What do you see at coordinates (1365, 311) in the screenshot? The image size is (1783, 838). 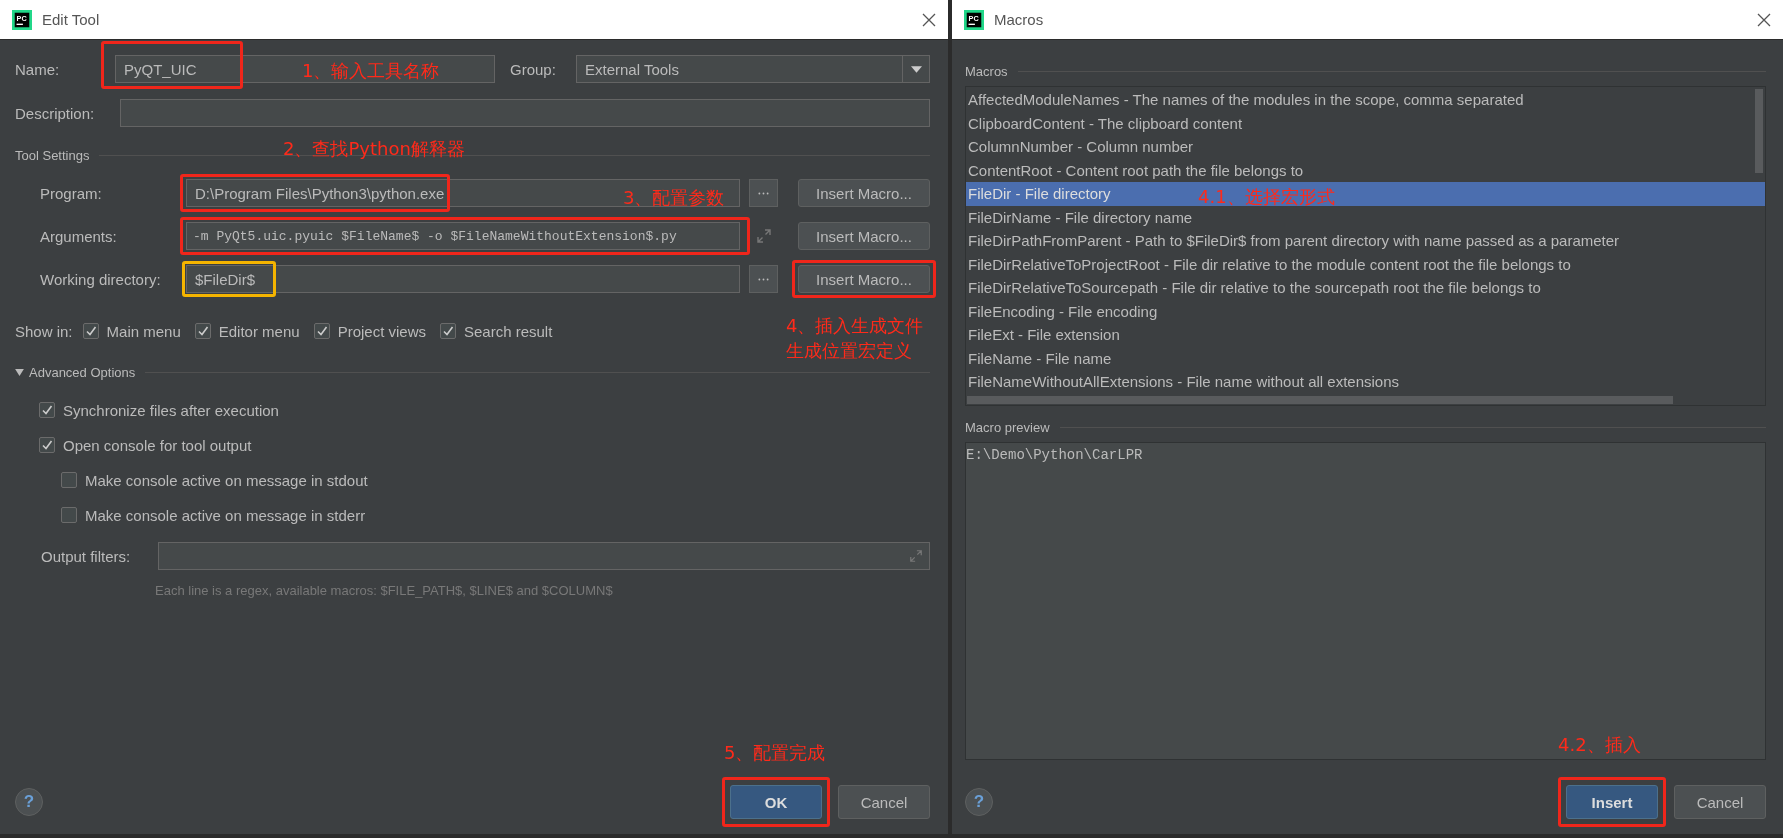 I see `list-item: FileEncoding - File encoding` at bounding box center [1365, 311].